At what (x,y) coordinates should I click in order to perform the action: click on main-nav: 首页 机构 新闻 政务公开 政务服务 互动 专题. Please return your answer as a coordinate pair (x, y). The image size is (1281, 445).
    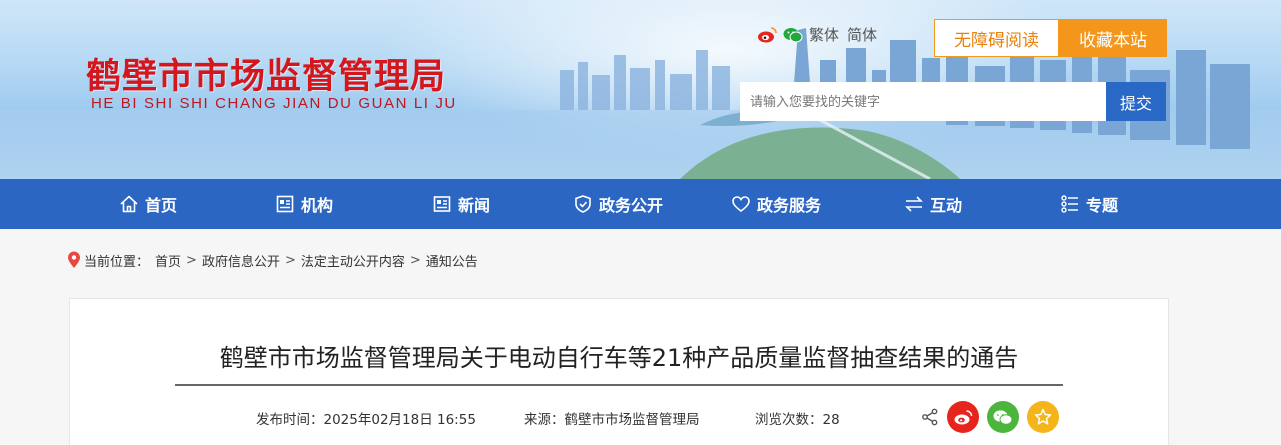
    Looking at the image, I should click on (640, 204).